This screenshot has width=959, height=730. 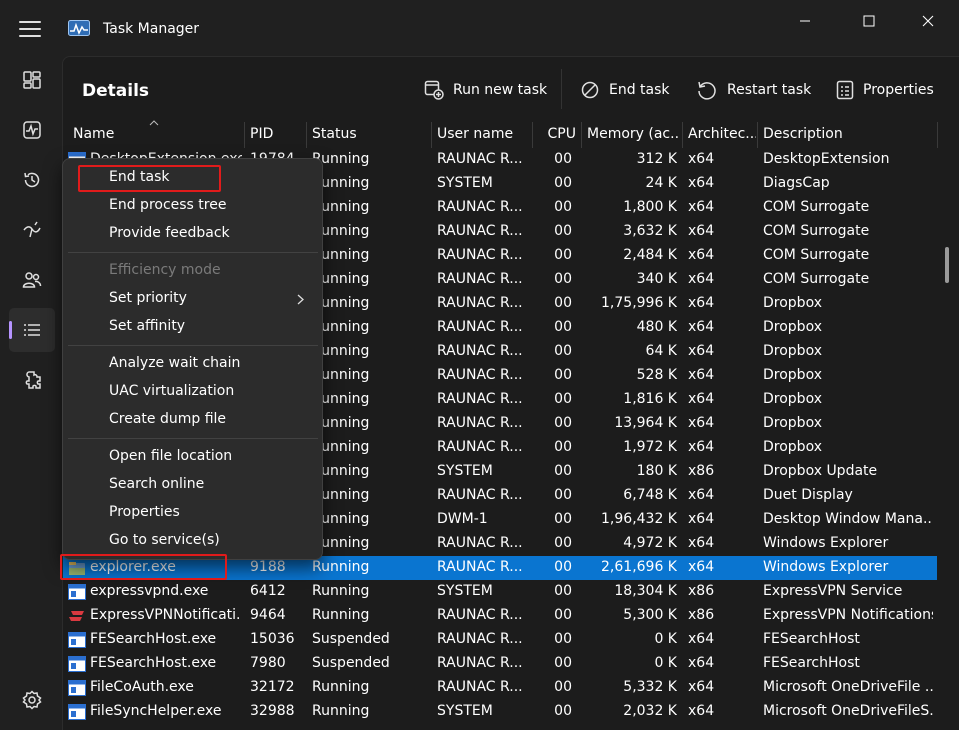 I want to click on task-manager-app-icon, so click(x=79, y=28).